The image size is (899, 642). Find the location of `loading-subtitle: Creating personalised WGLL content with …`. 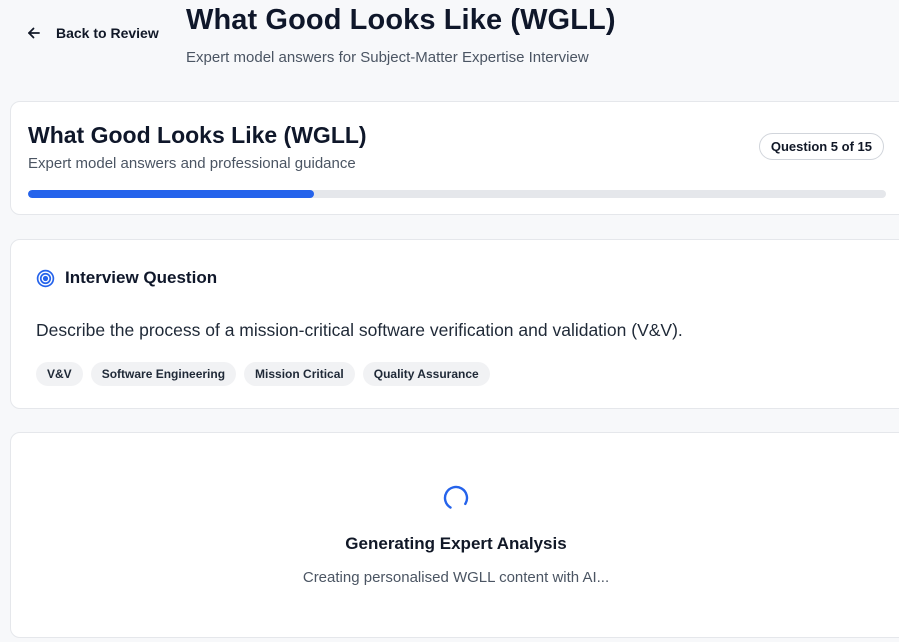

loading-subtitle: Creating personalised WGLL content with … is located at coordinates (456, 577).